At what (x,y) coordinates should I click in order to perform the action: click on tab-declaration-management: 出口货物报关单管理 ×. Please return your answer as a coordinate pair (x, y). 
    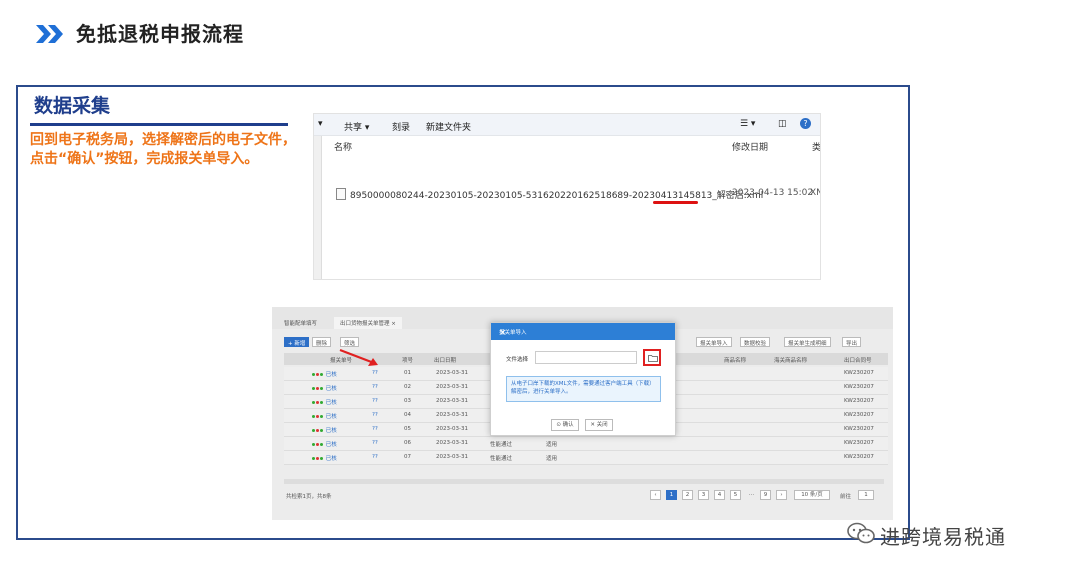
    Looking at the image, I should click on (368, 323).